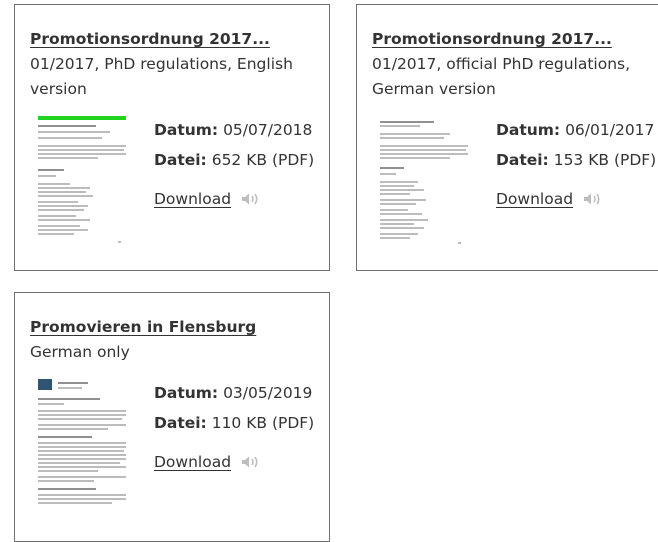 The image size is (658, 542). I want to click on file-row: Datei: 652 KB (PDF), so click(234, 160).